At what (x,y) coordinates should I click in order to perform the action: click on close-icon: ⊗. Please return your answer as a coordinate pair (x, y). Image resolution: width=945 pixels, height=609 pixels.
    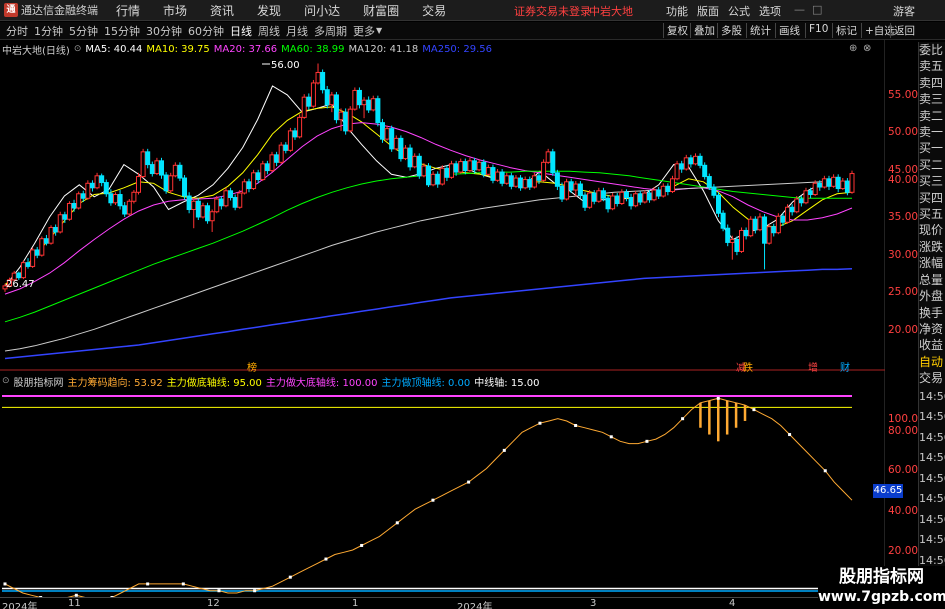
    Looking at the image, I should click on (867, 48).